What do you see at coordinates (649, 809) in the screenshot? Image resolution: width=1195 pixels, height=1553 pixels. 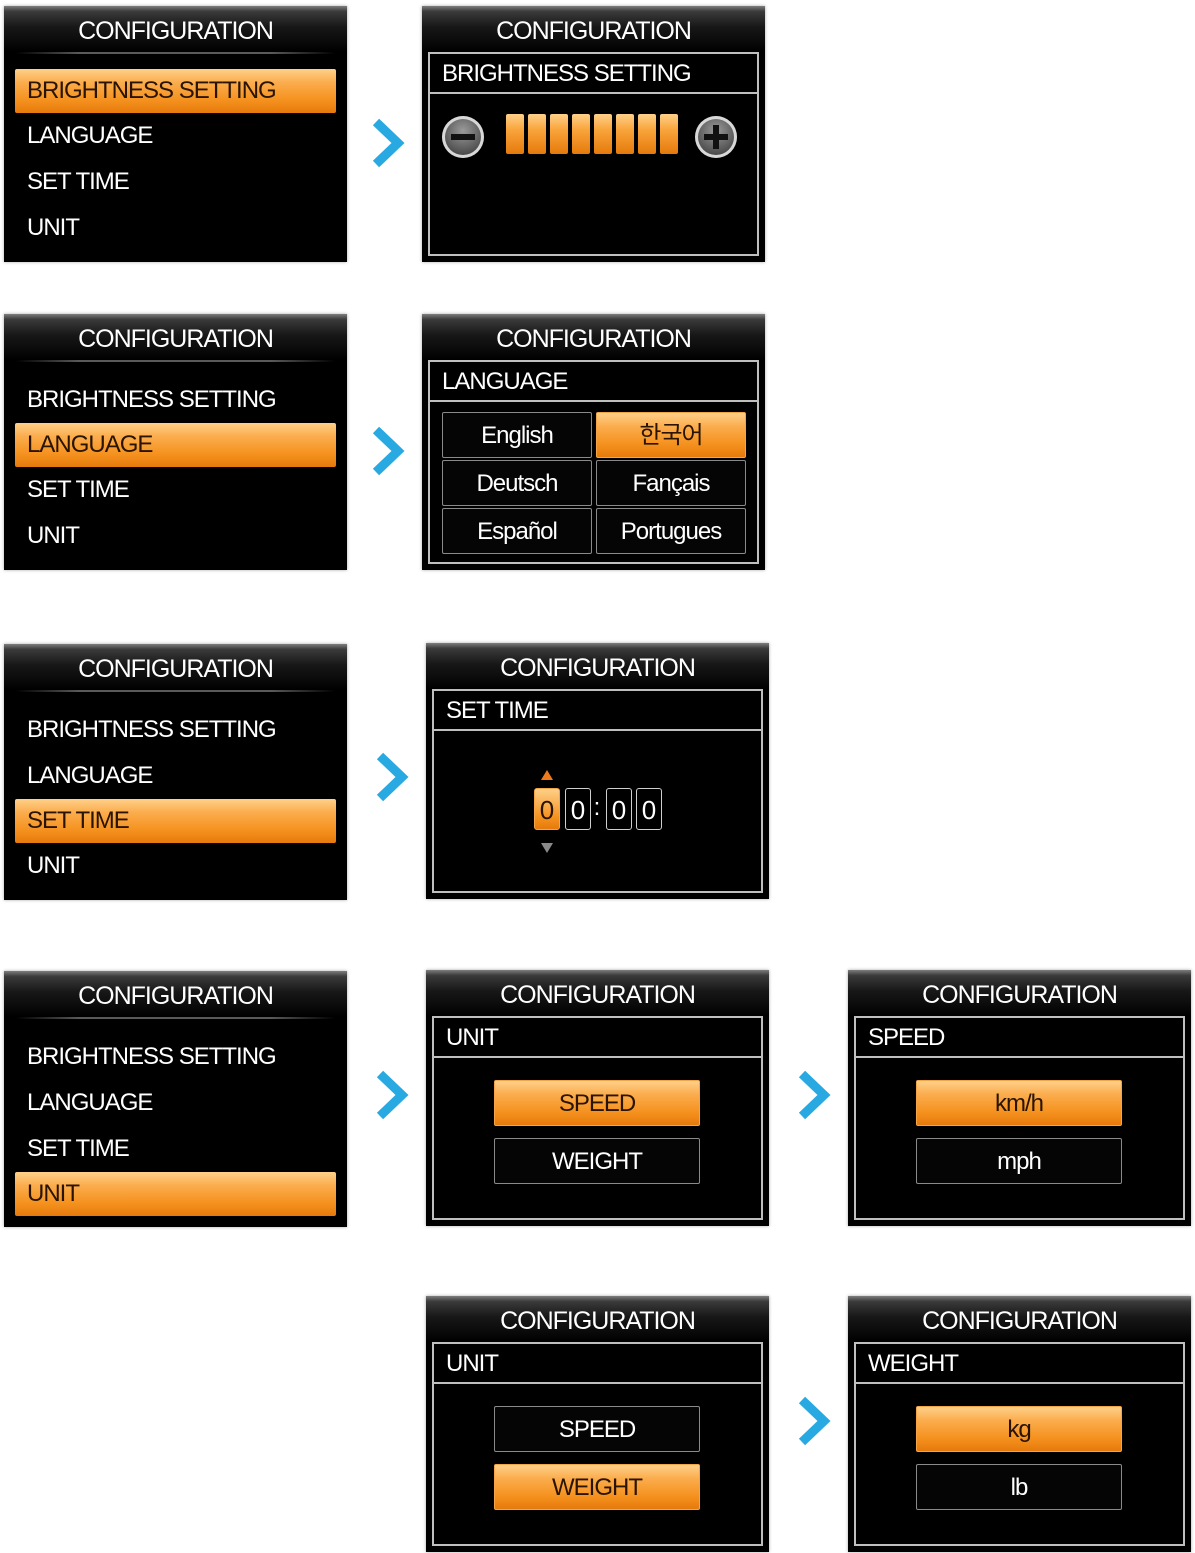 I see `time-digit-minute-ones: 0` at bounding box center [649, 809].